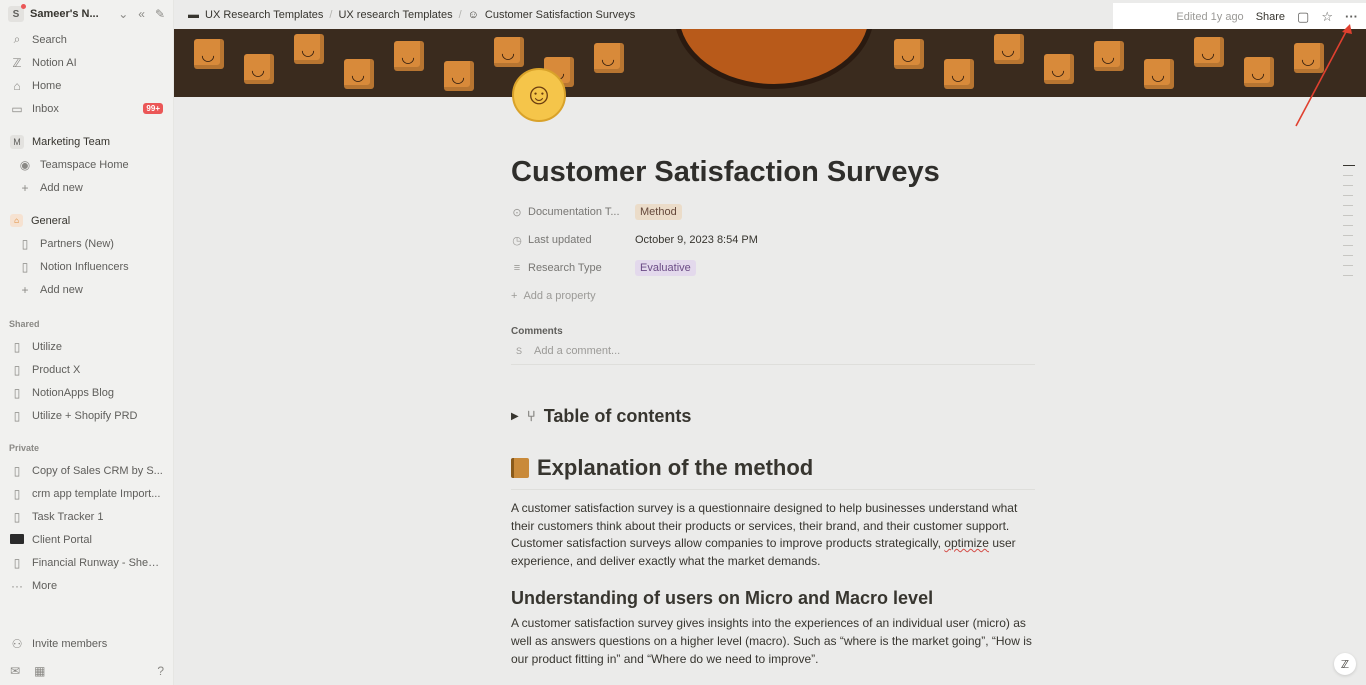 The image size is (1366, 685). What do you see at coordinates (515, 416) in the screenshot?
I see `triangle-right-icon: ▶` at bounding box center [515, 416].